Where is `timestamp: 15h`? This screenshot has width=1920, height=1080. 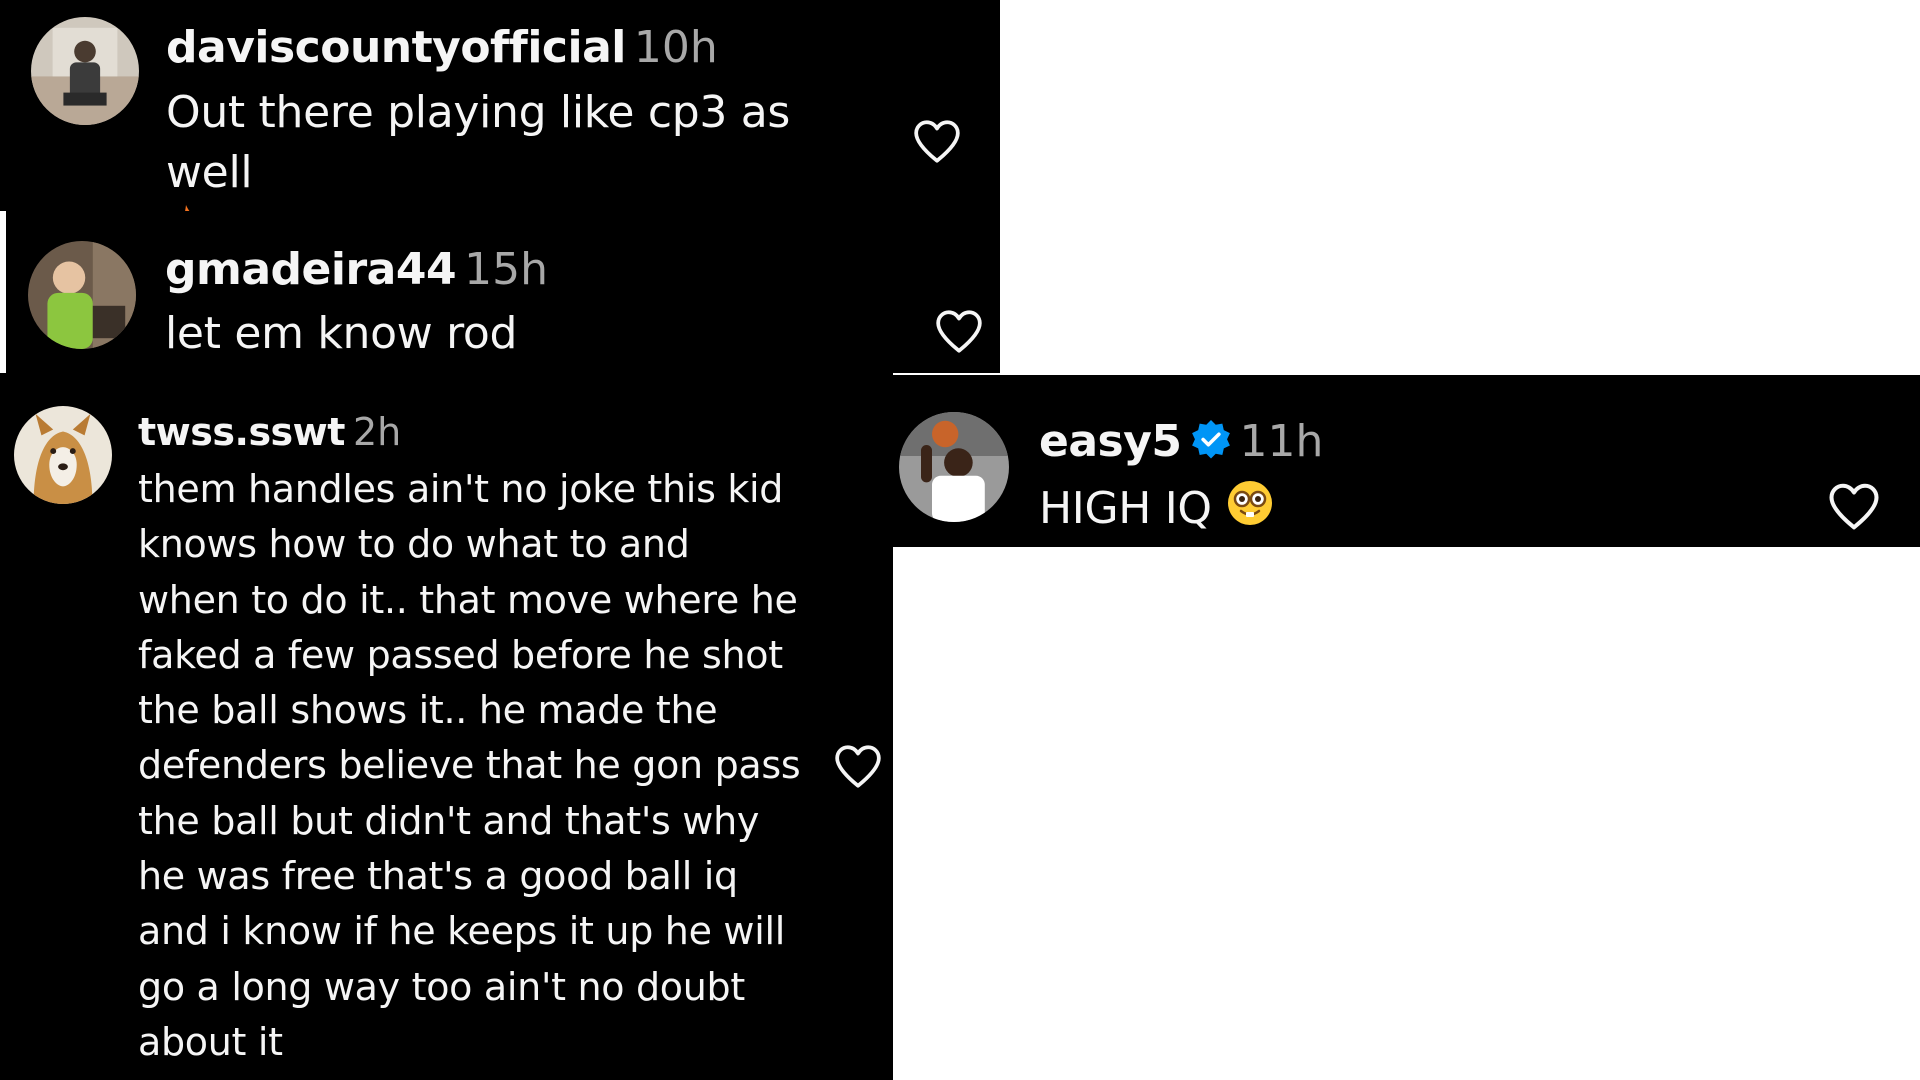 timestamp: 15h is located at coordinates (506, 269).